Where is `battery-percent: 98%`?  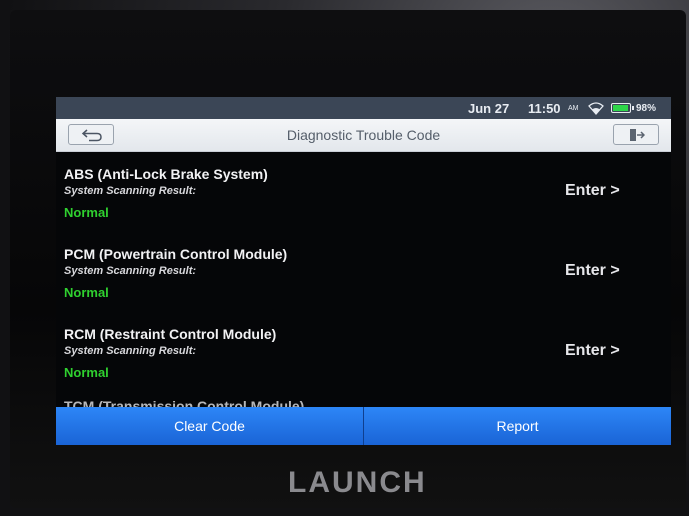 battery-percent: 98% is located at coordinates (646, 108).